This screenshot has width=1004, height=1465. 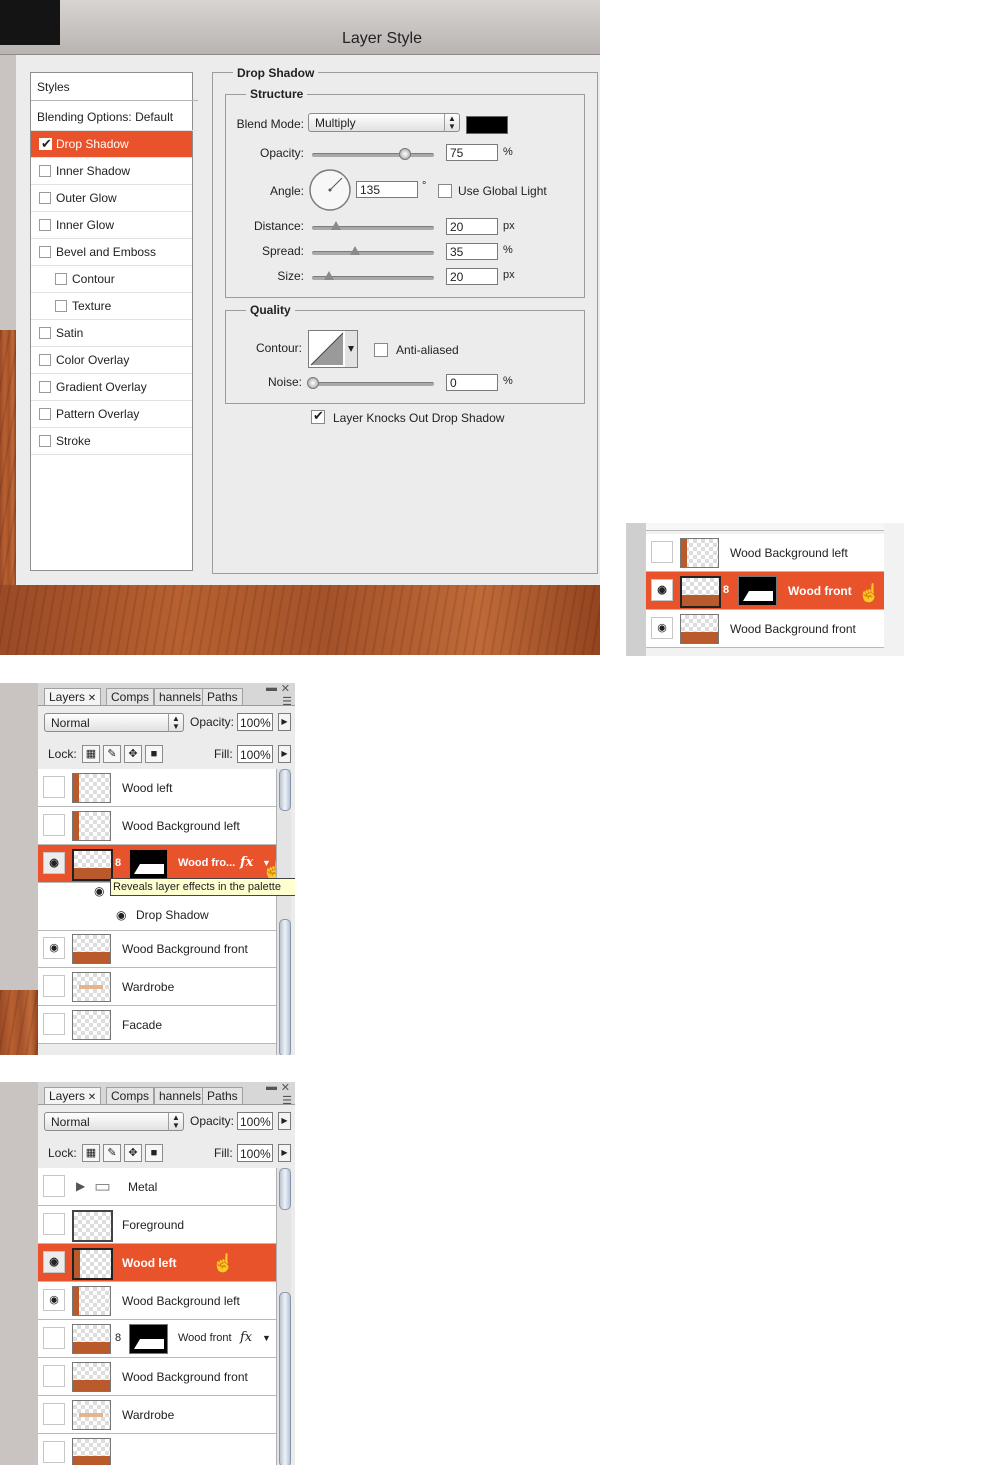 I want to click on panel1-scrollbar, so click(x=283, y=912).